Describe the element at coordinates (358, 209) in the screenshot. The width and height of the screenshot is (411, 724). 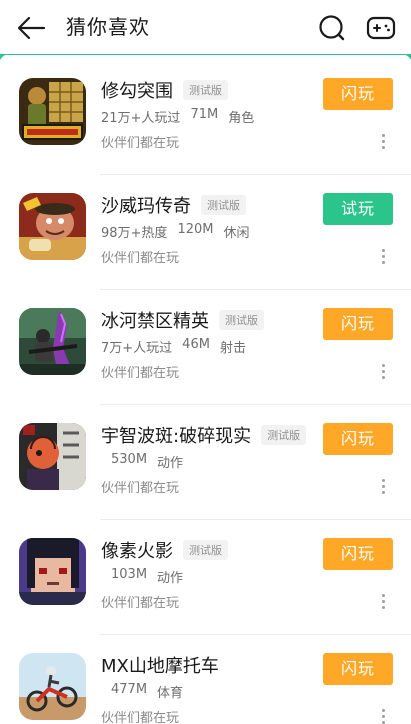
I see `trial-play-button: 试玩` at that location.